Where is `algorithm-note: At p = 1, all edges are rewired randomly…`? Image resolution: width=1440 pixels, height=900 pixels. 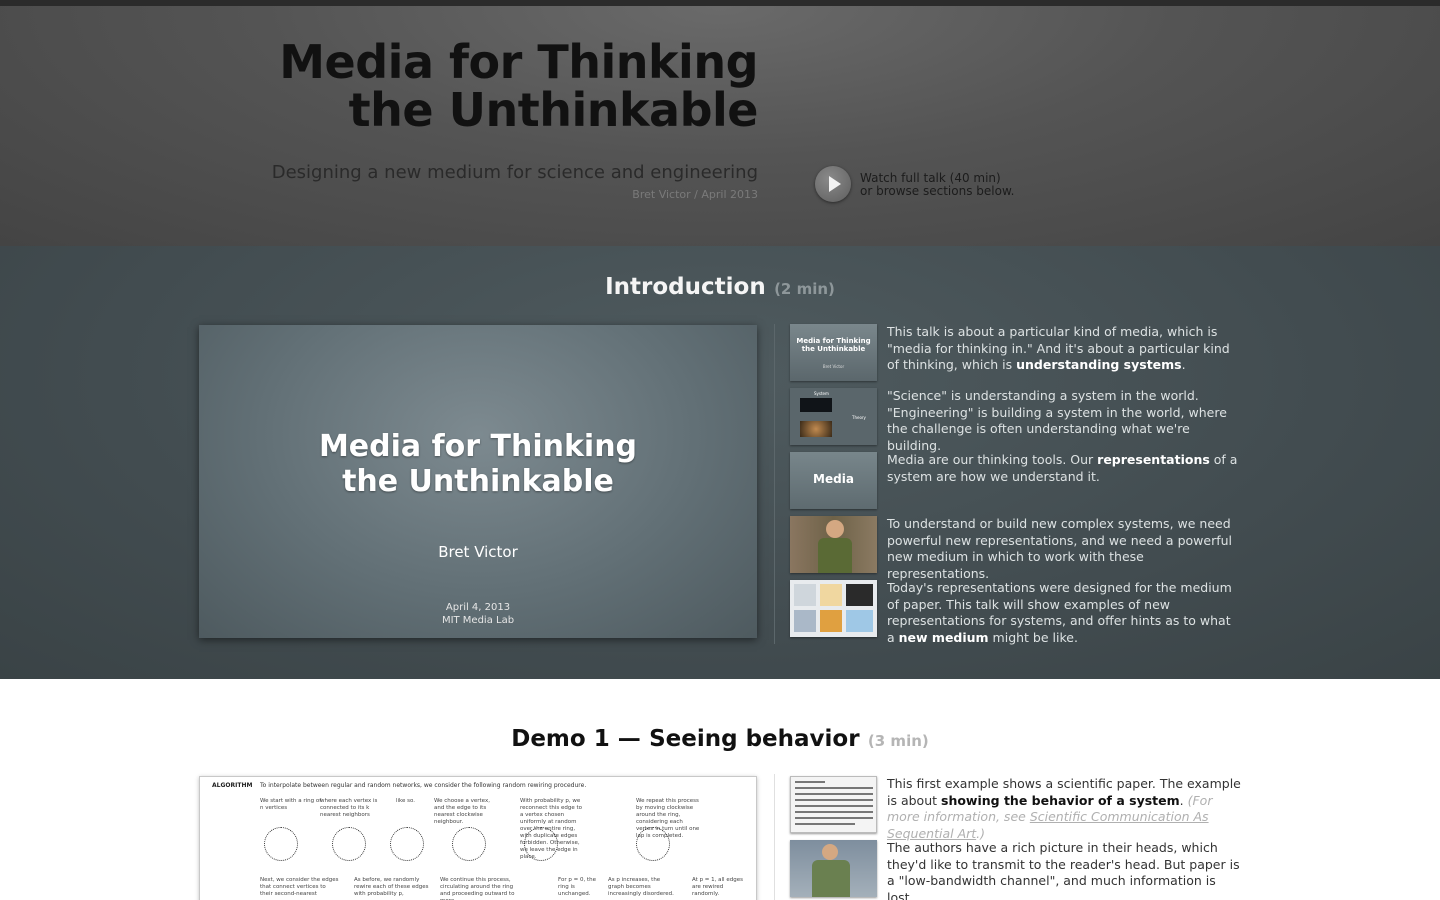 algorithm-note: At p = 1, all edges are rewired randomly… is located at coordinates (717, 887).